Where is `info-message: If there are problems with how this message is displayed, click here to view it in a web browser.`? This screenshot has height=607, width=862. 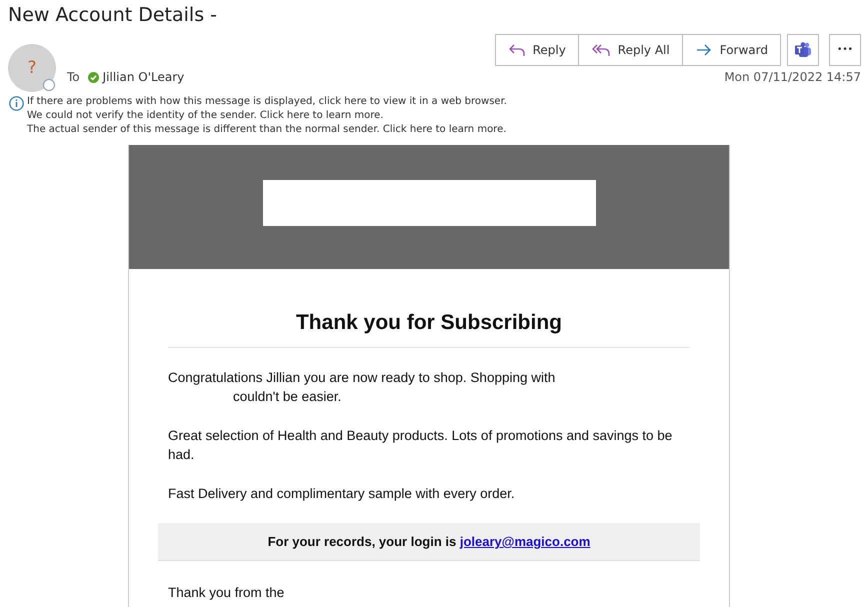
info-message: If there are problems with how this message is displayed, click here to view it in a web browser. is located at coordinates (267, 102).